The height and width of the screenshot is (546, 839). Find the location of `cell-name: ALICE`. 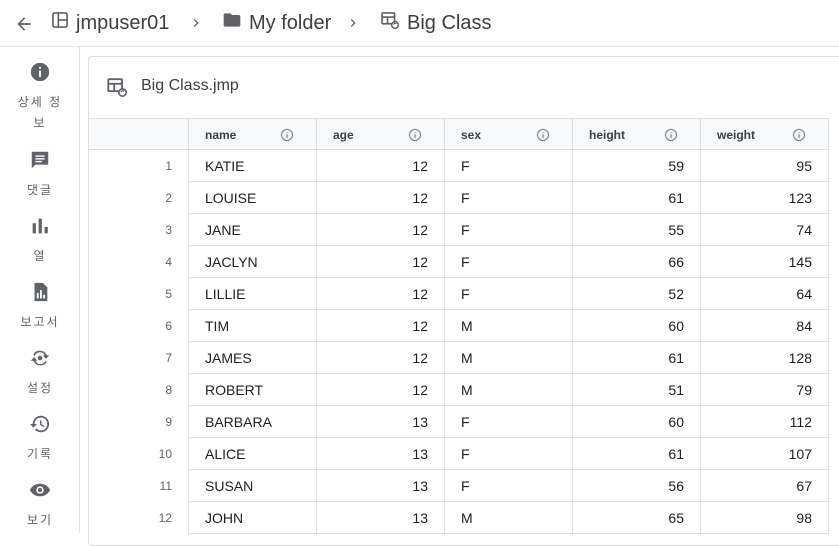

cell-name: ALICE is located at coordinates (253, 454).